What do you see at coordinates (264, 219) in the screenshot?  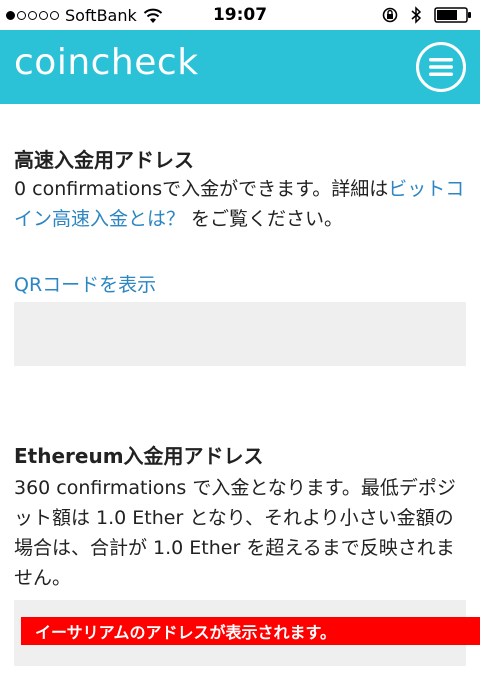 I see `fast-deposit-desc-suffix: をご覧ください。` at bounding box center [264, 219].